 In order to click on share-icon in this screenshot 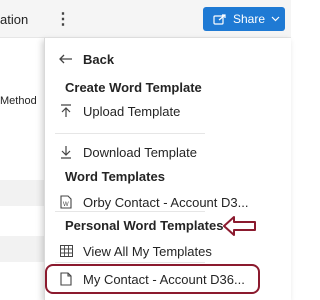, I will do `click(220, 19)`.